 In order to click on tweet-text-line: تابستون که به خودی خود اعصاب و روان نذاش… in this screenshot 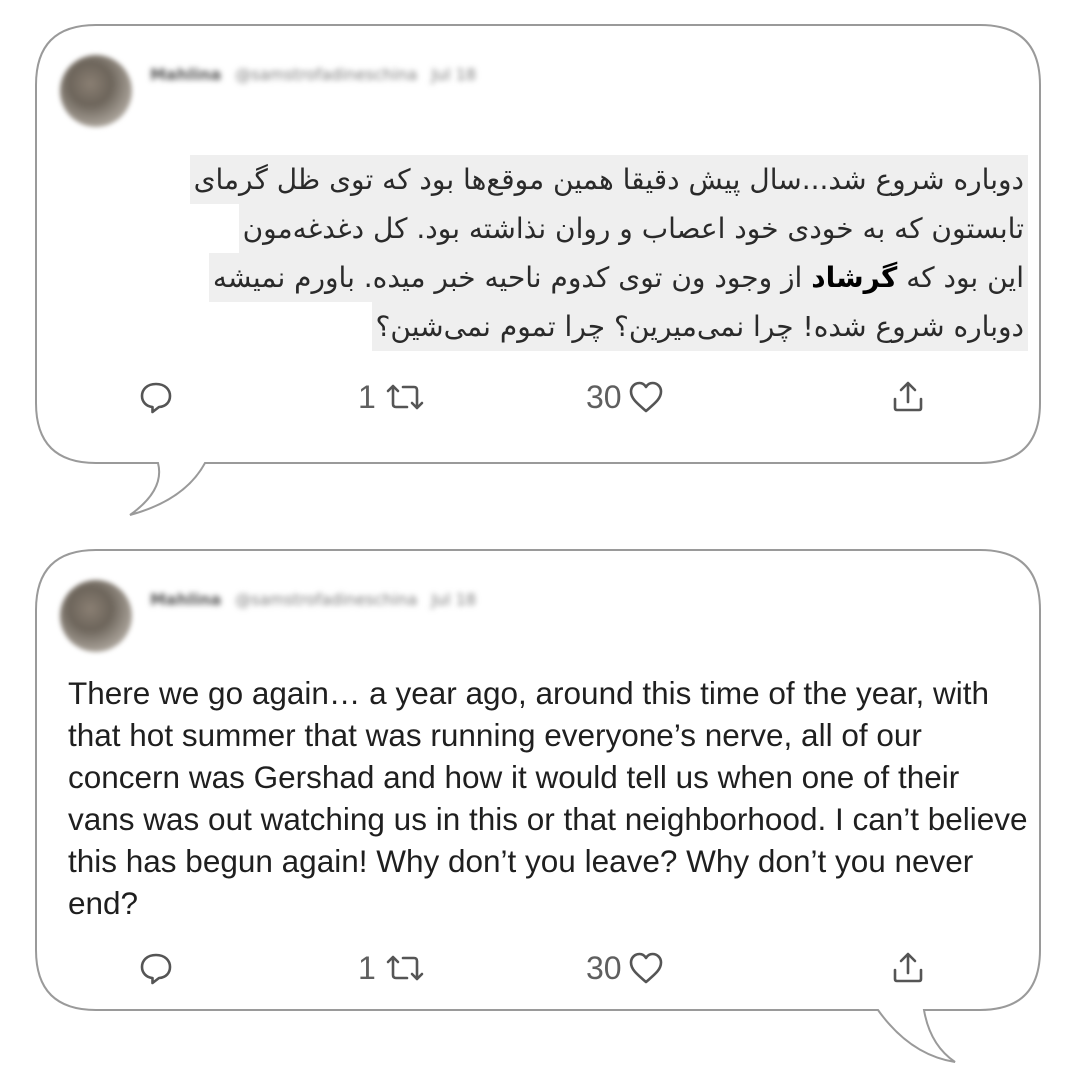, I will do `click(633, 228)`.